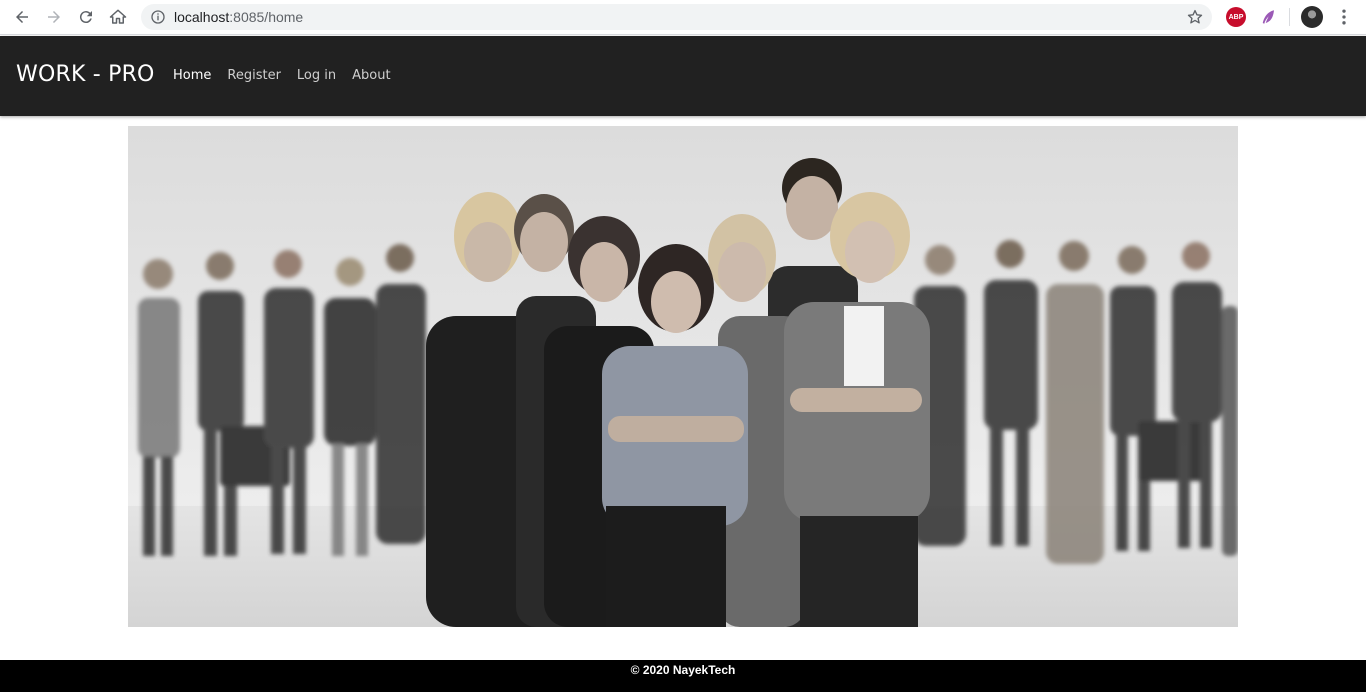 This screenshot has height=692, width=1366. Describe the element at coordinates (1289, 17) in the screenshot. I see `toolbar-divider` at that location.